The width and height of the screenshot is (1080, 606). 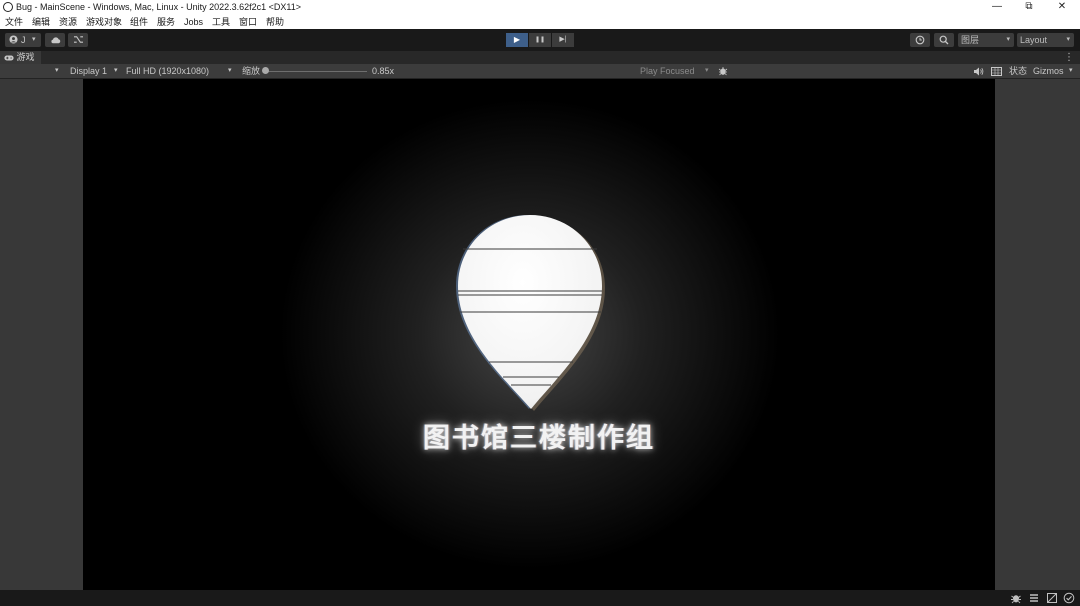 I want to click on progress-stack-icon, so click(x=1034, y=598).